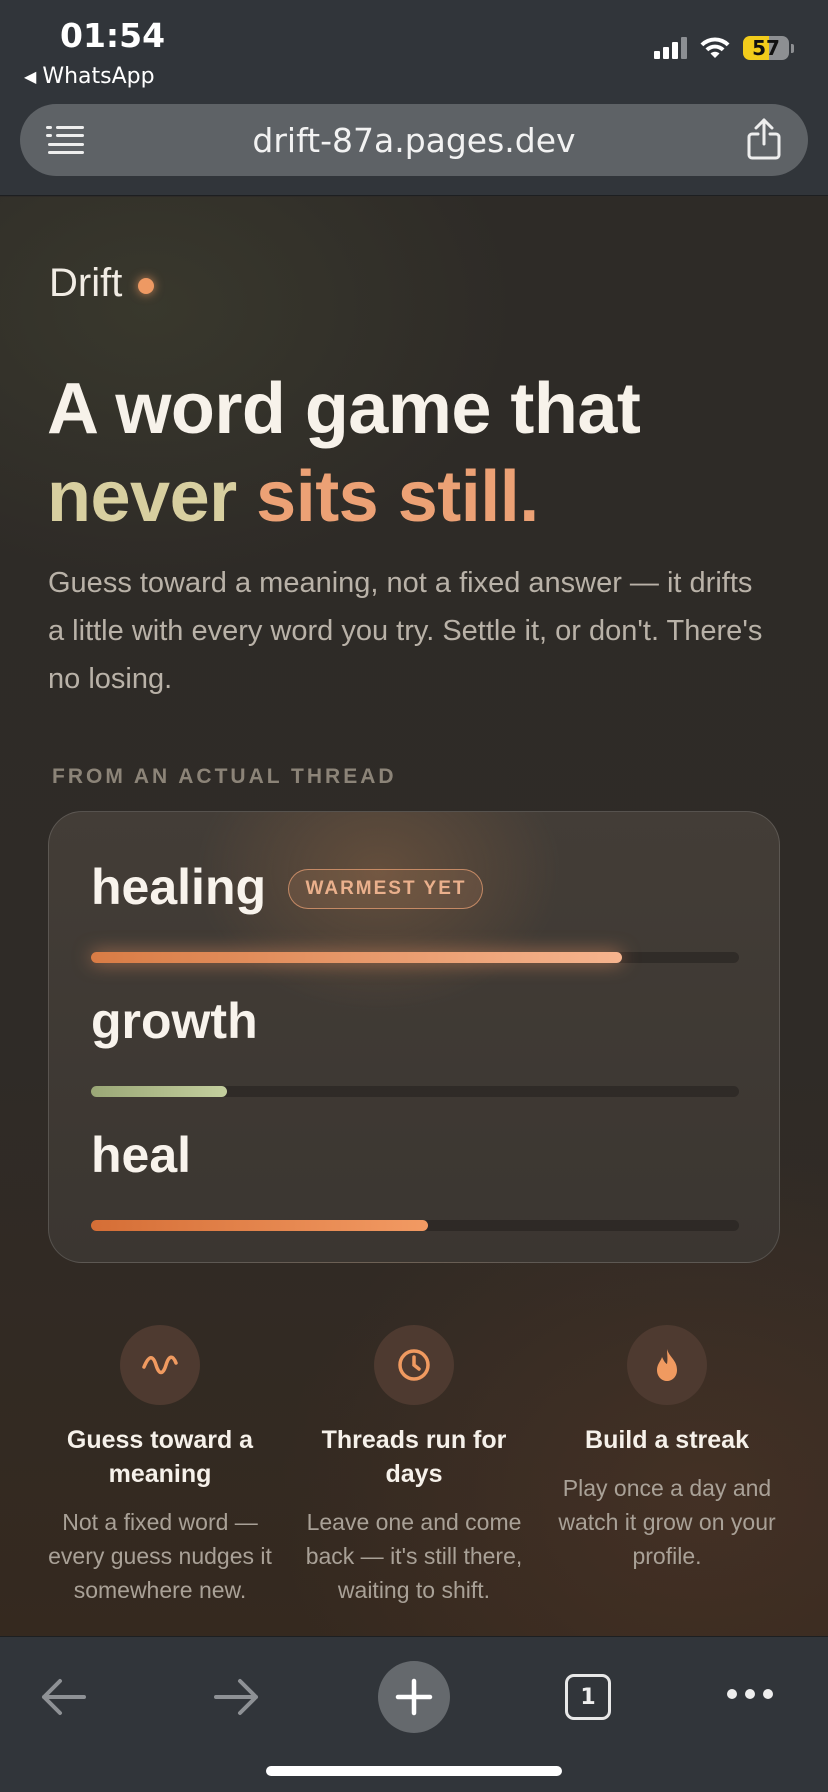  I want to click on headline-line1: A word game that, so click(344, 409).